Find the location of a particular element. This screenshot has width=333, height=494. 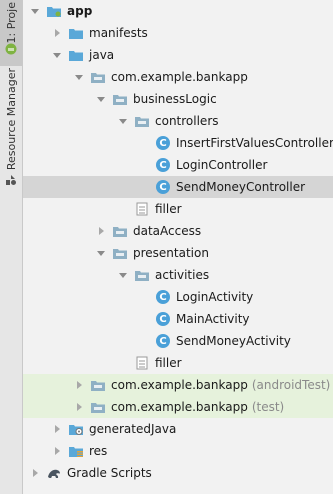

tree-item-package-androidtest: com.example.bankapp (androidTest) is located at coordinates (178, 385).